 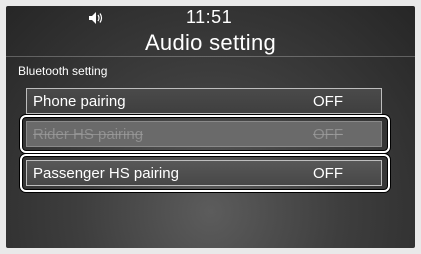 I want to click on header-divider, so click(x=210, y=56).